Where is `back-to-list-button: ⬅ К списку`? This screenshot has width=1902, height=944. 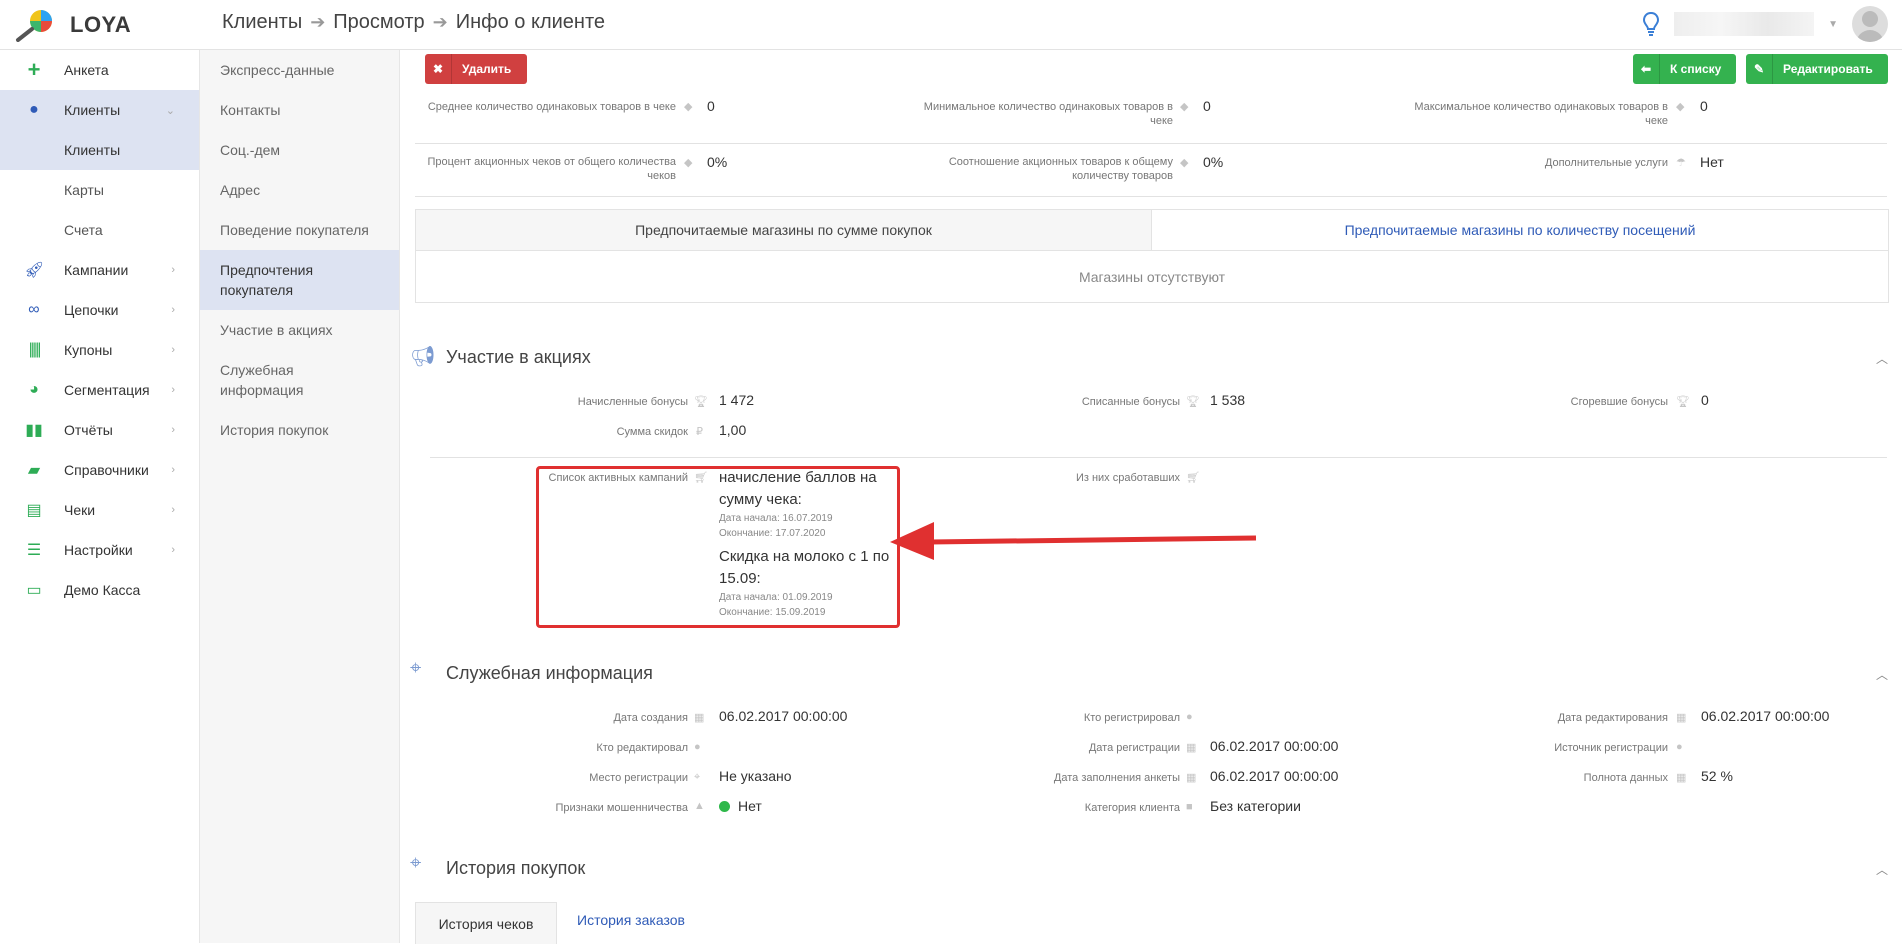
back-to-list-button: ⬅ К списку is located at coordinates (1684, 69).